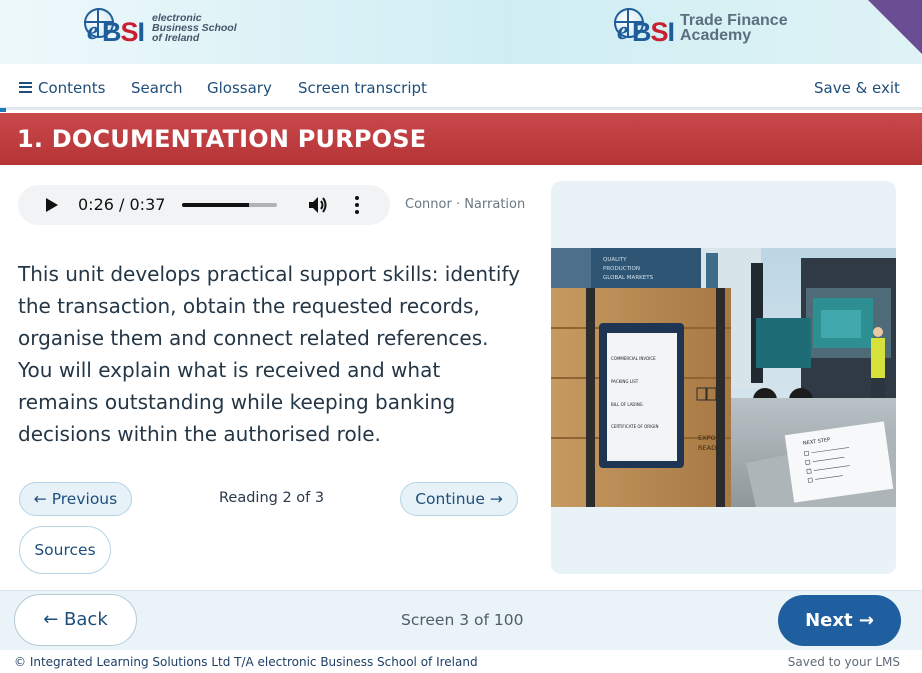 This screenshot has height=673, width=922. Describe the element at coordinates (272, 498) in the screenshot. I see `reading-indicator: Reading 2 of 3` at that location.